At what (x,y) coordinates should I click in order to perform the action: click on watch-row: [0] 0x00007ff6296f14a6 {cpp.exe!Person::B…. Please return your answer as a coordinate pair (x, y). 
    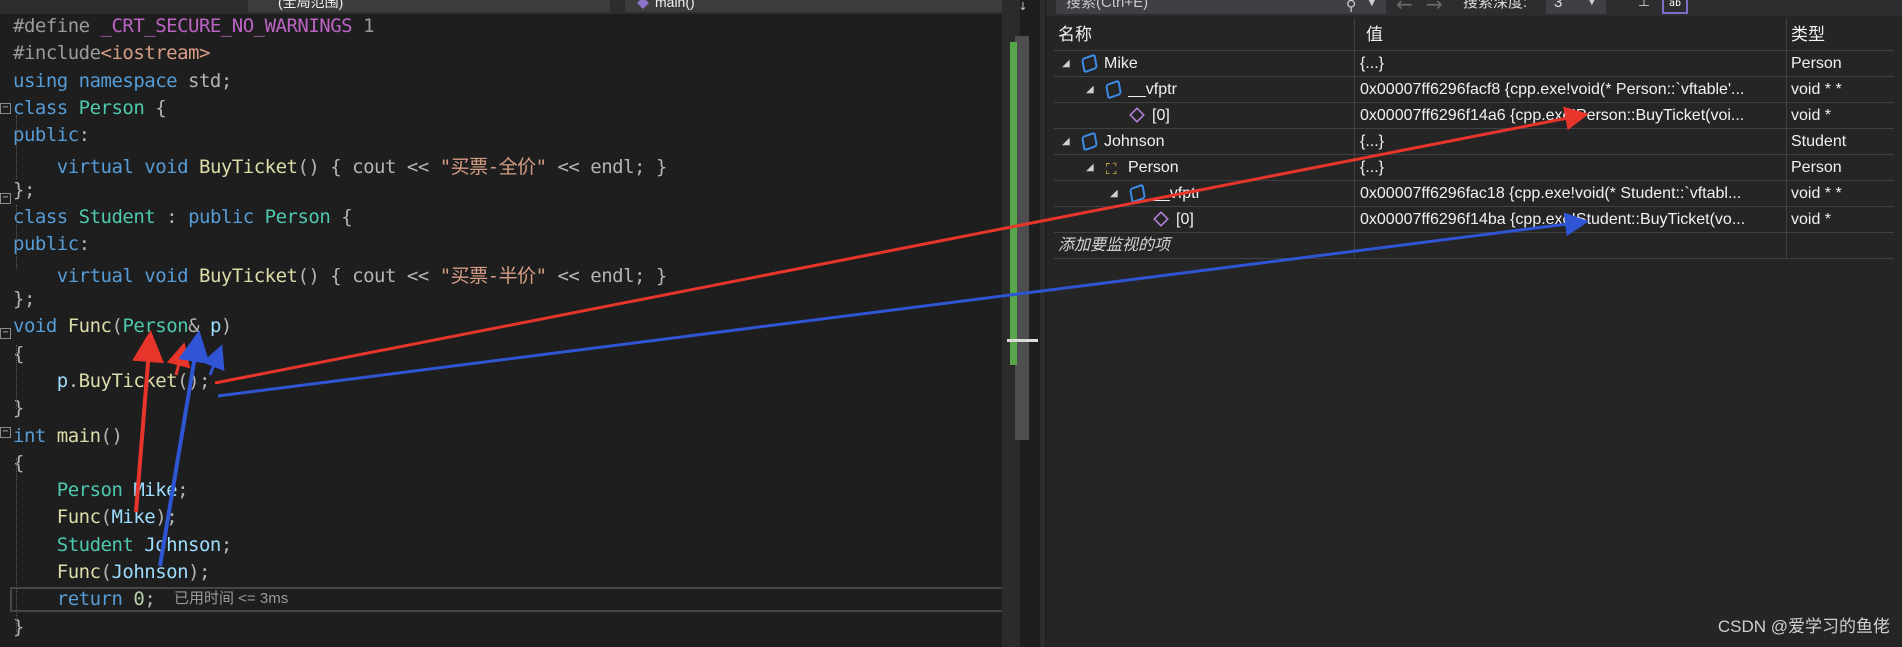
    Looking at the image, I should click on (1474, 115).